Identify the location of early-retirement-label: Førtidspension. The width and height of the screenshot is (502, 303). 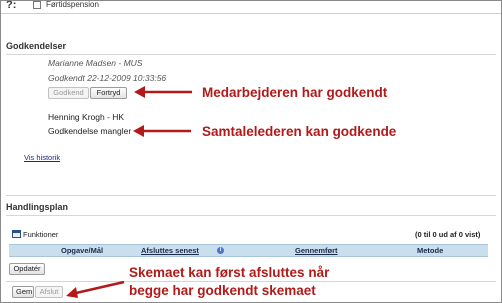
(72, 4).